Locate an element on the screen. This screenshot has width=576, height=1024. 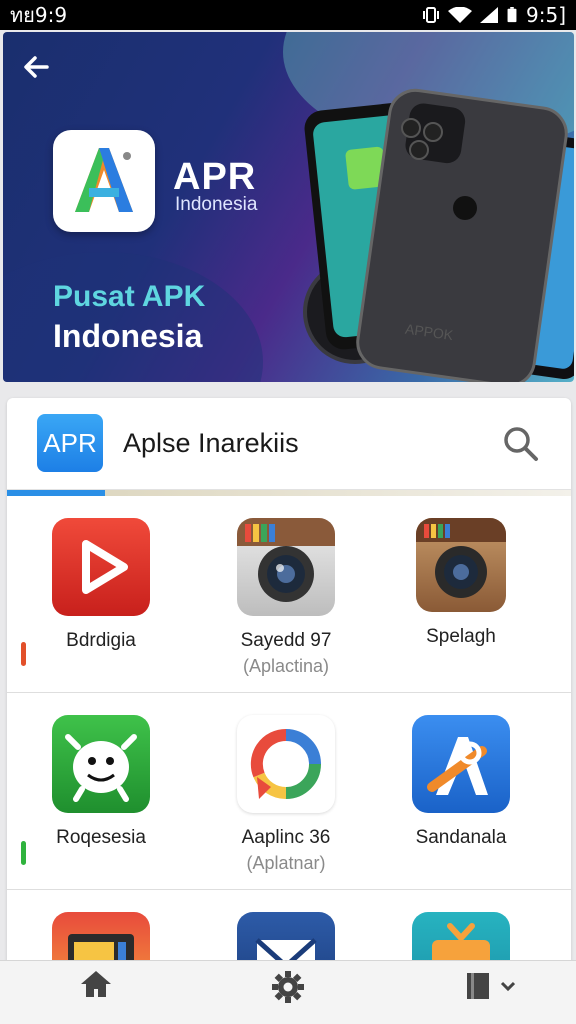
play-icon is located at coordinates (101, 567).